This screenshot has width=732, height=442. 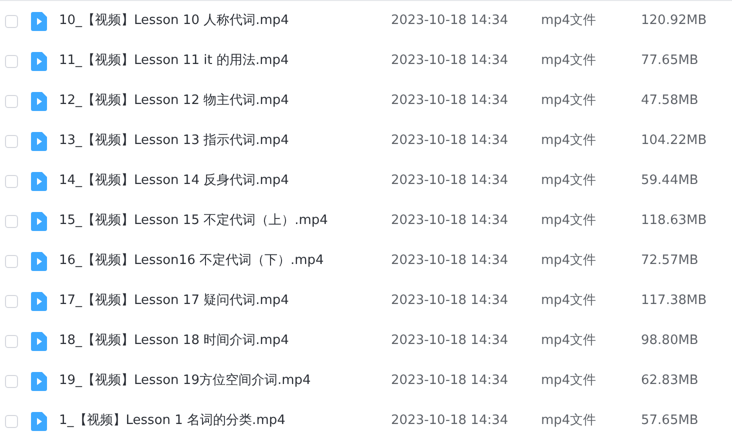 What do you see at coordinates (193, 221) in the screenshot?
I see `file-name: 15_【视频】Lesson 15 不定代词（上）.mp4` at bounding box center [193, 221].